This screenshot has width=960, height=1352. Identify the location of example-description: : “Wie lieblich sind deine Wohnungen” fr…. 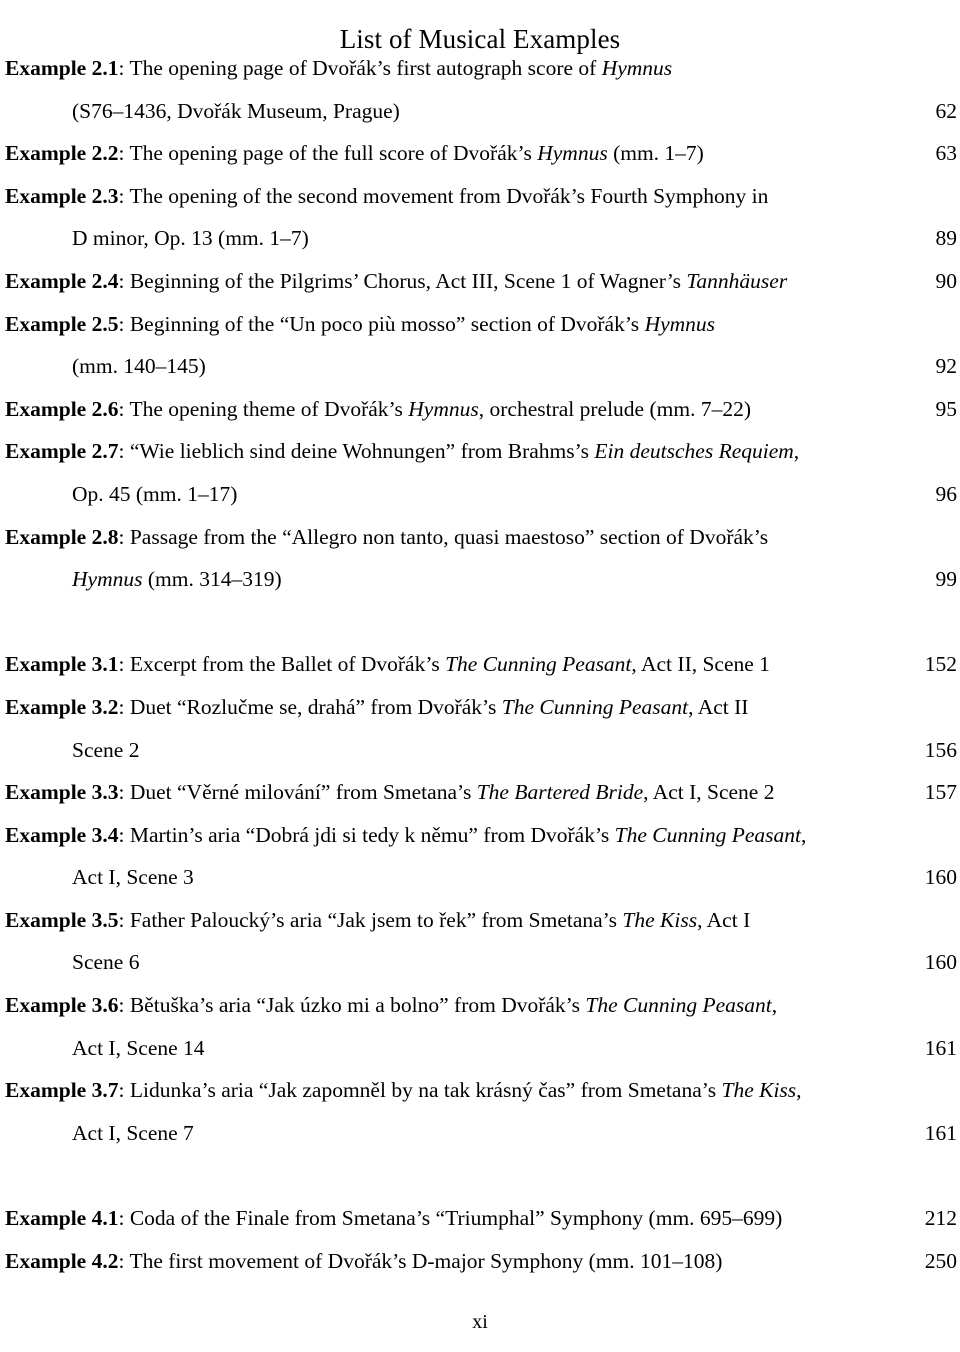
(356, 451).